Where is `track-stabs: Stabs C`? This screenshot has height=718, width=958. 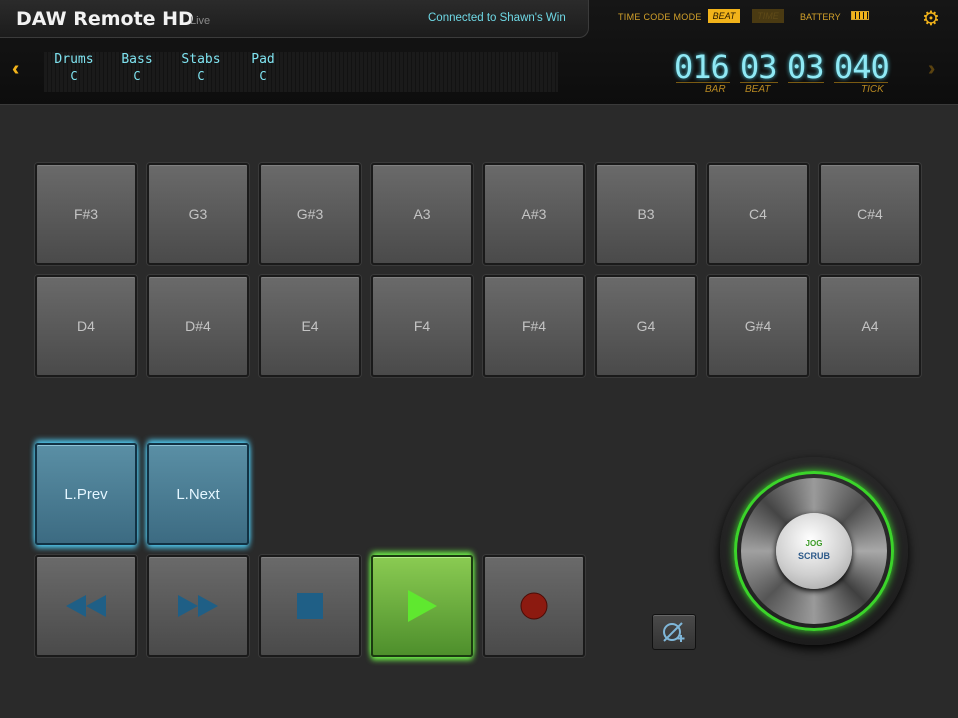 track-stabs: Stabs C is located at coordinates (201, 67).